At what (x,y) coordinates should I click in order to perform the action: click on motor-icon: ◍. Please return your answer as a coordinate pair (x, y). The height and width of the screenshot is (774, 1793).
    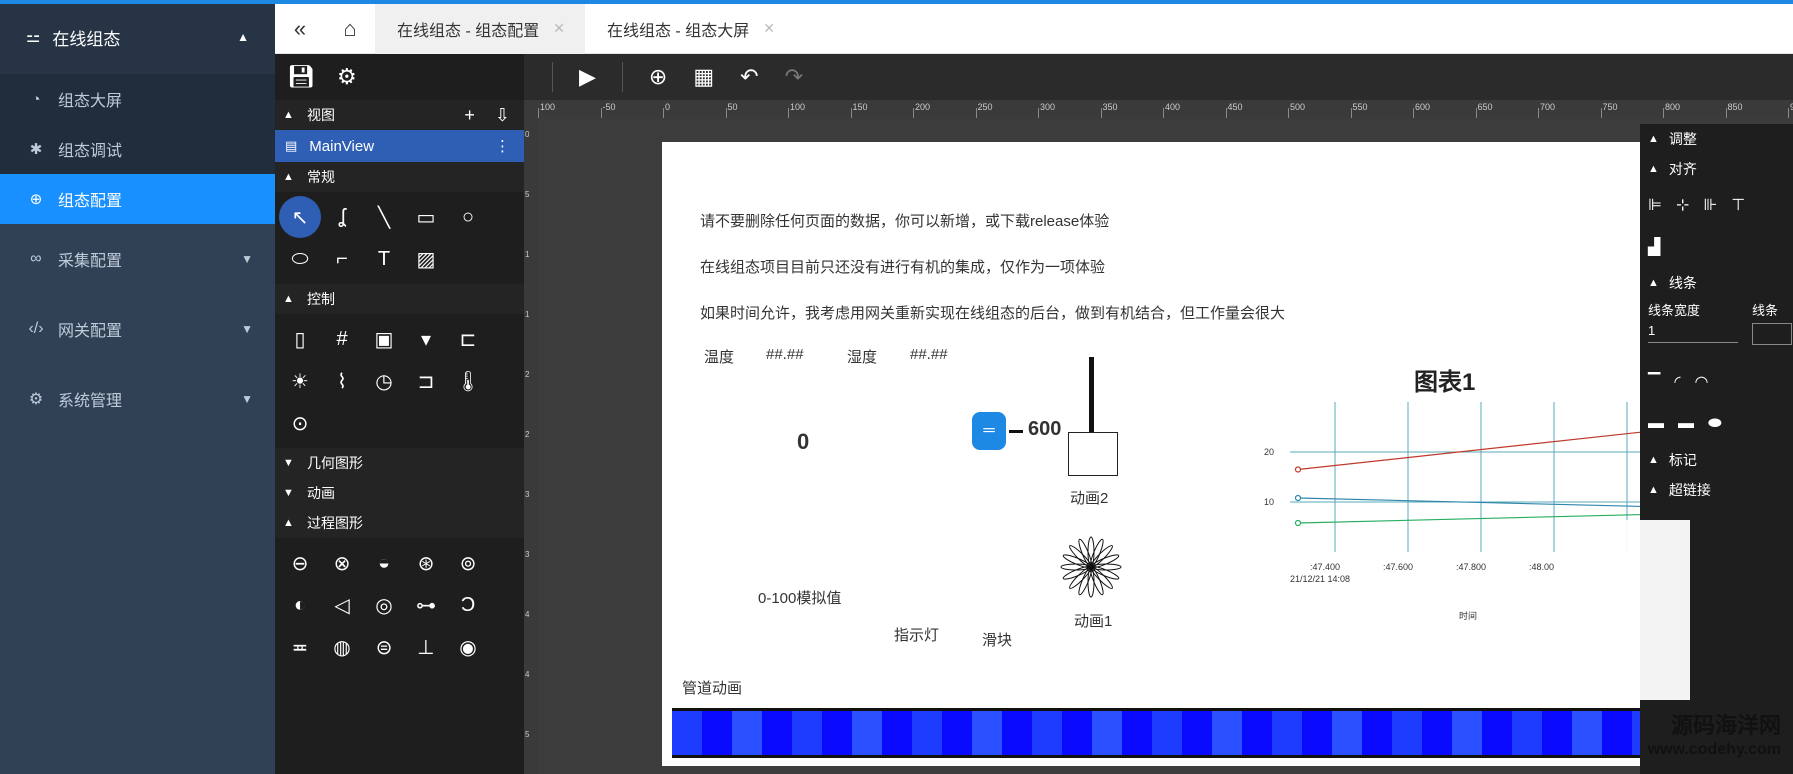
    Looking at the image, I should click on (342, 647).